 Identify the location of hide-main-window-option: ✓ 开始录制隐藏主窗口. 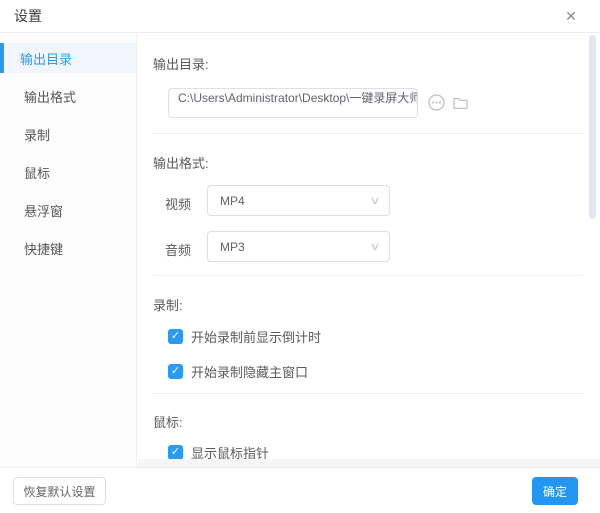
(238, 371).